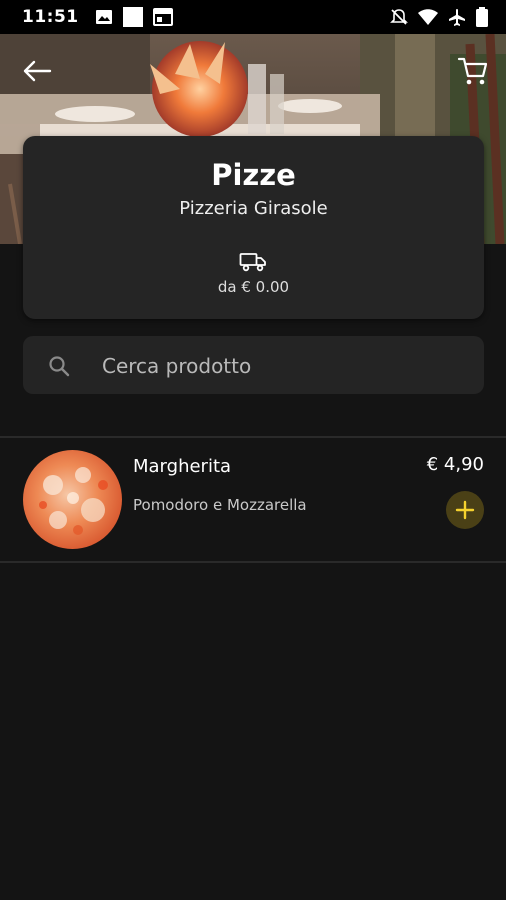 The image size is (506, 900). I want to click on cart-button, so click(473, 71).